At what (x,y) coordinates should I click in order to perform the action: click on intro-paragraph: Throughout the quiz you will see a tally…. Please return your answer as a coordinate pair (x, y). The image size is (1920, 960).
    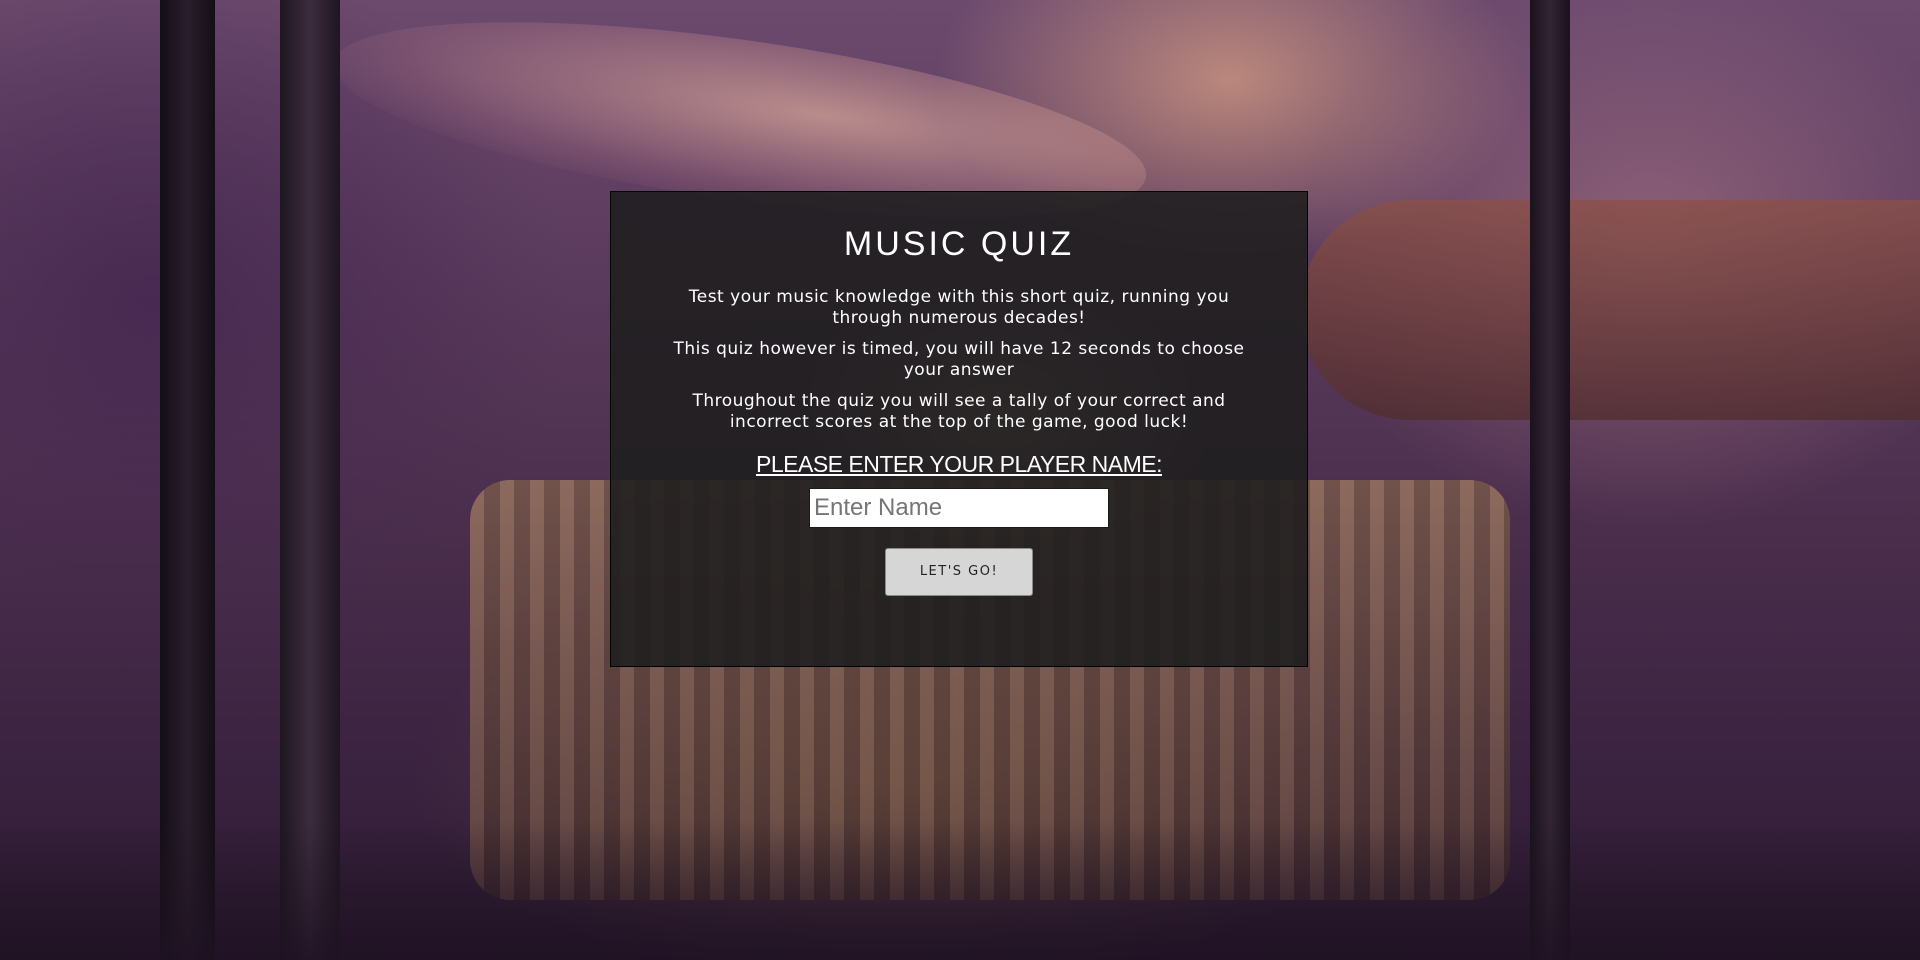
    Looking at the image, I should click on (959, 411).